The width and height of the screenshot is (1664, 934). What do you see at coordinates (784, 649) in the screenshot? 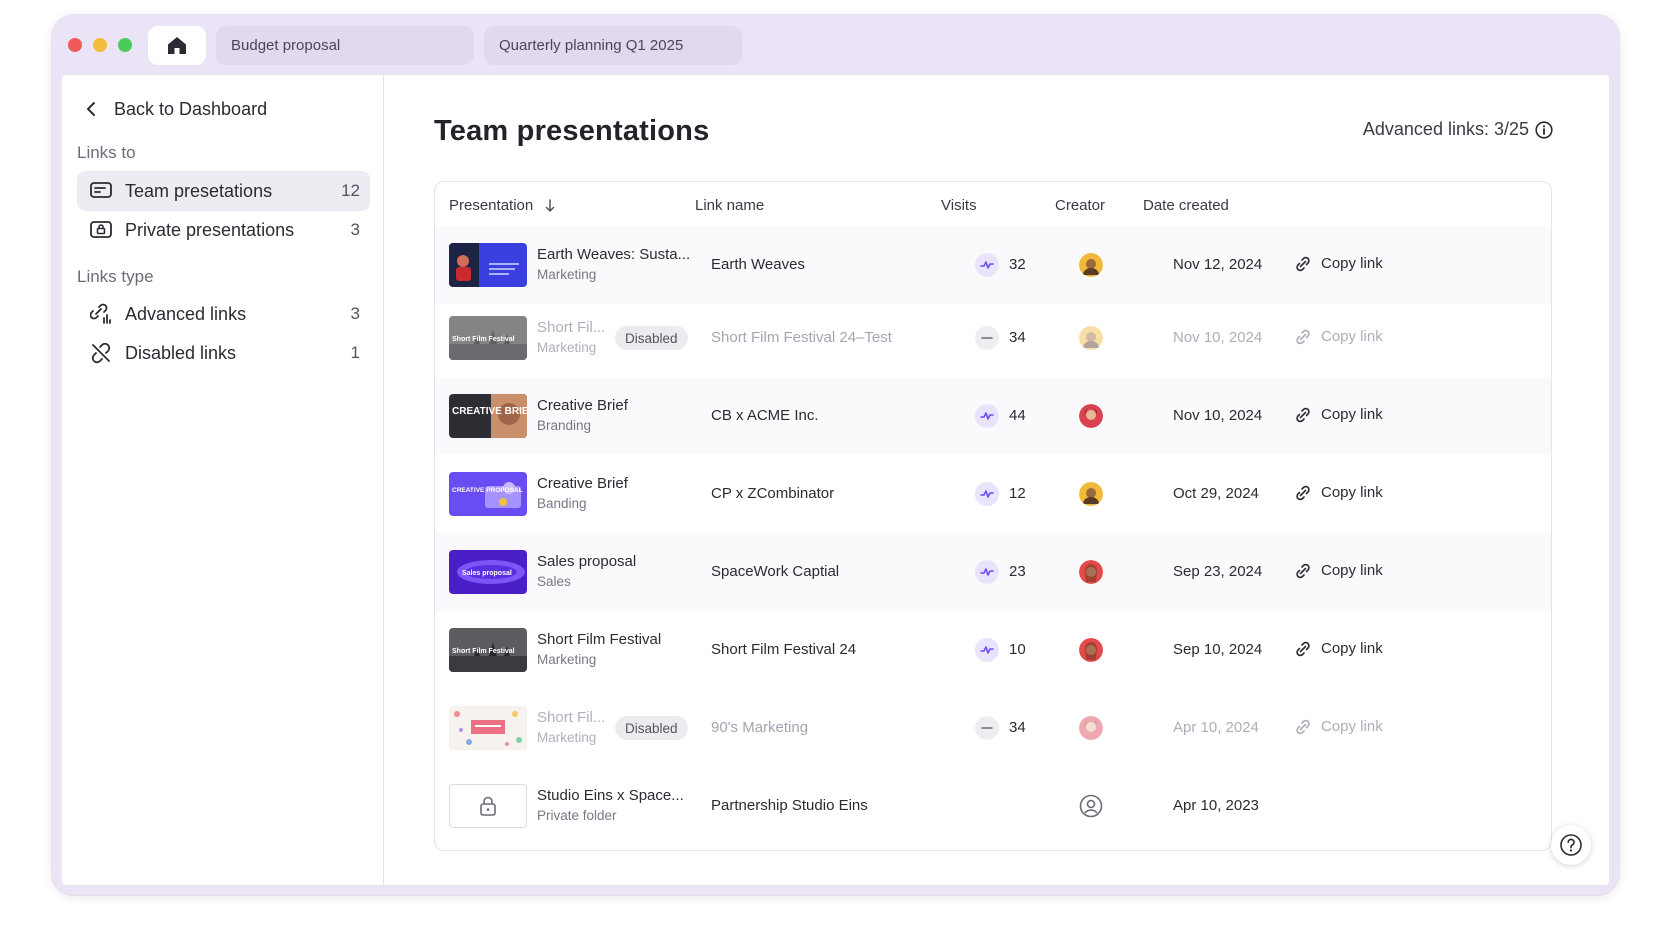
I see `link-name: Short Film Festival 24` at bounding box center [784, 649].